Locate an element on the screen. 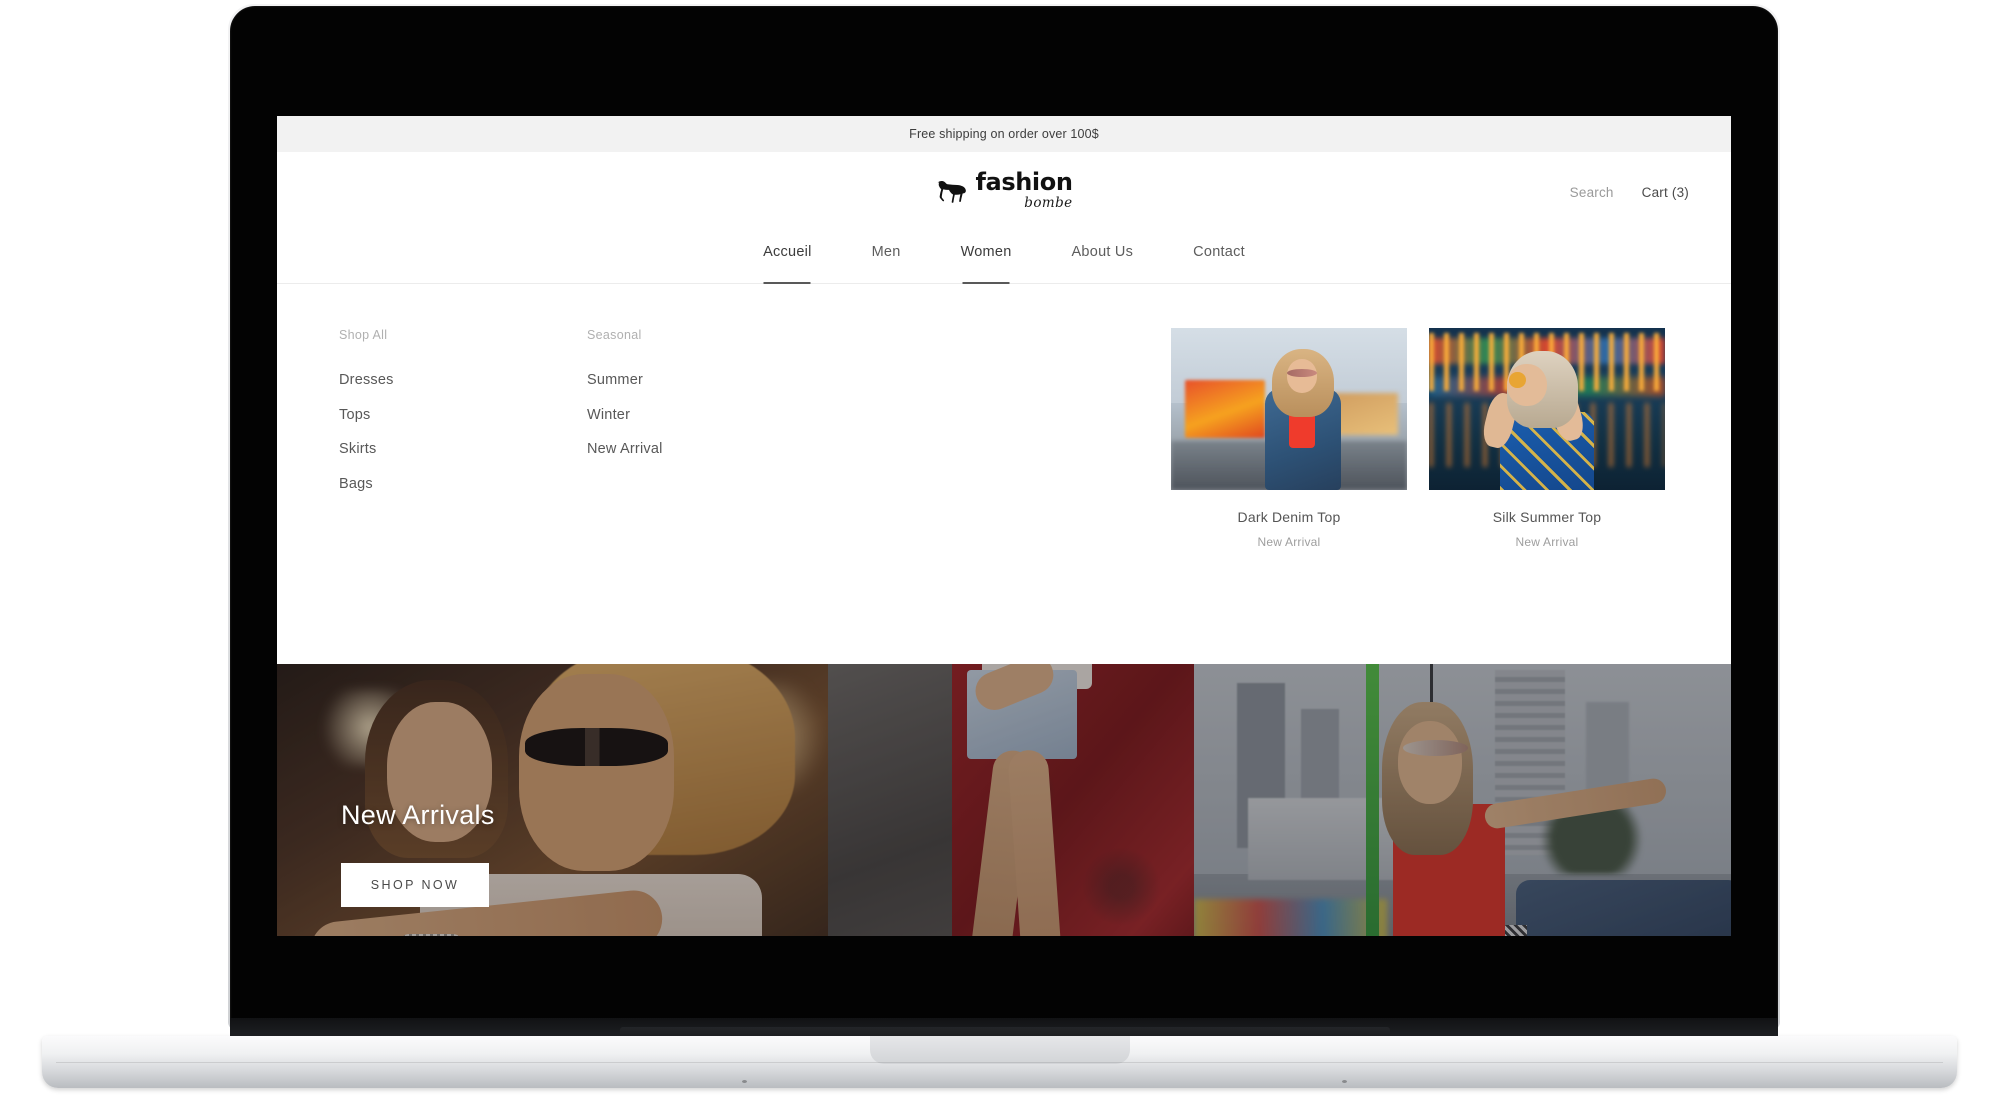 The height and width of the screenshot is (1107, 1999). search-button: Search is located at coordinates (1592, 192).